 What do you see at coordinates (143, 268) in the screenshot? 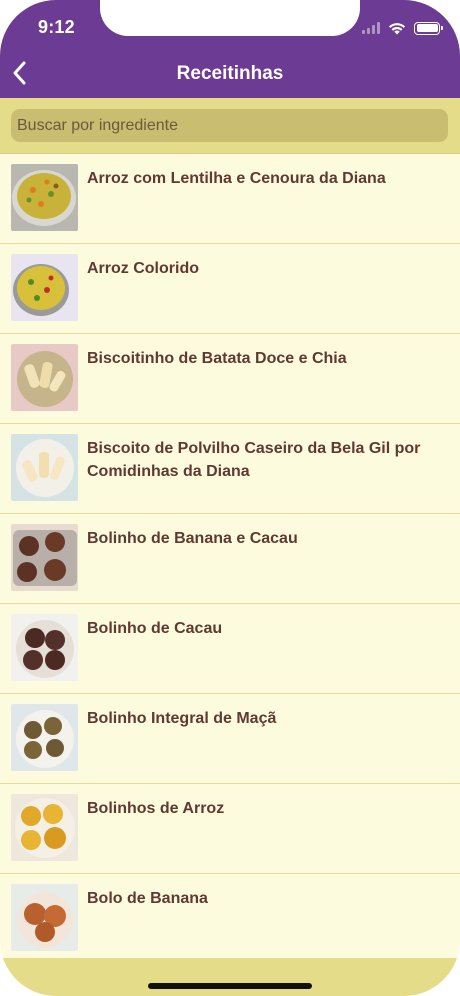
I see `recipe-title: Arroz Colorido` at bounding box center [143, 268].